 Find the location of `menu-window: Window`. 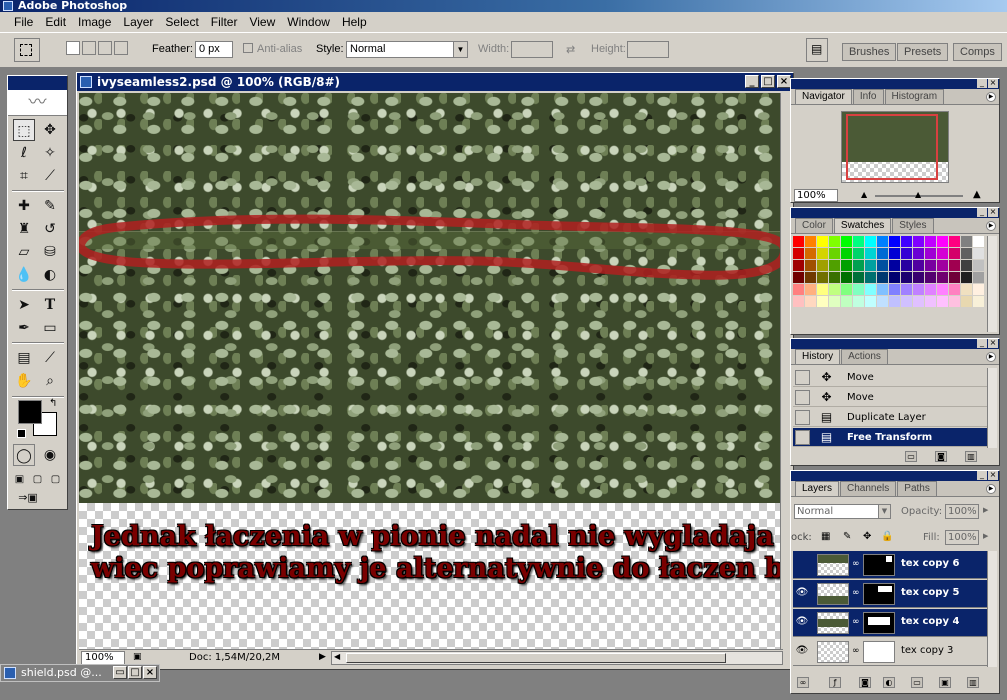

menu-window: Window is located at coordinates (308, 22).